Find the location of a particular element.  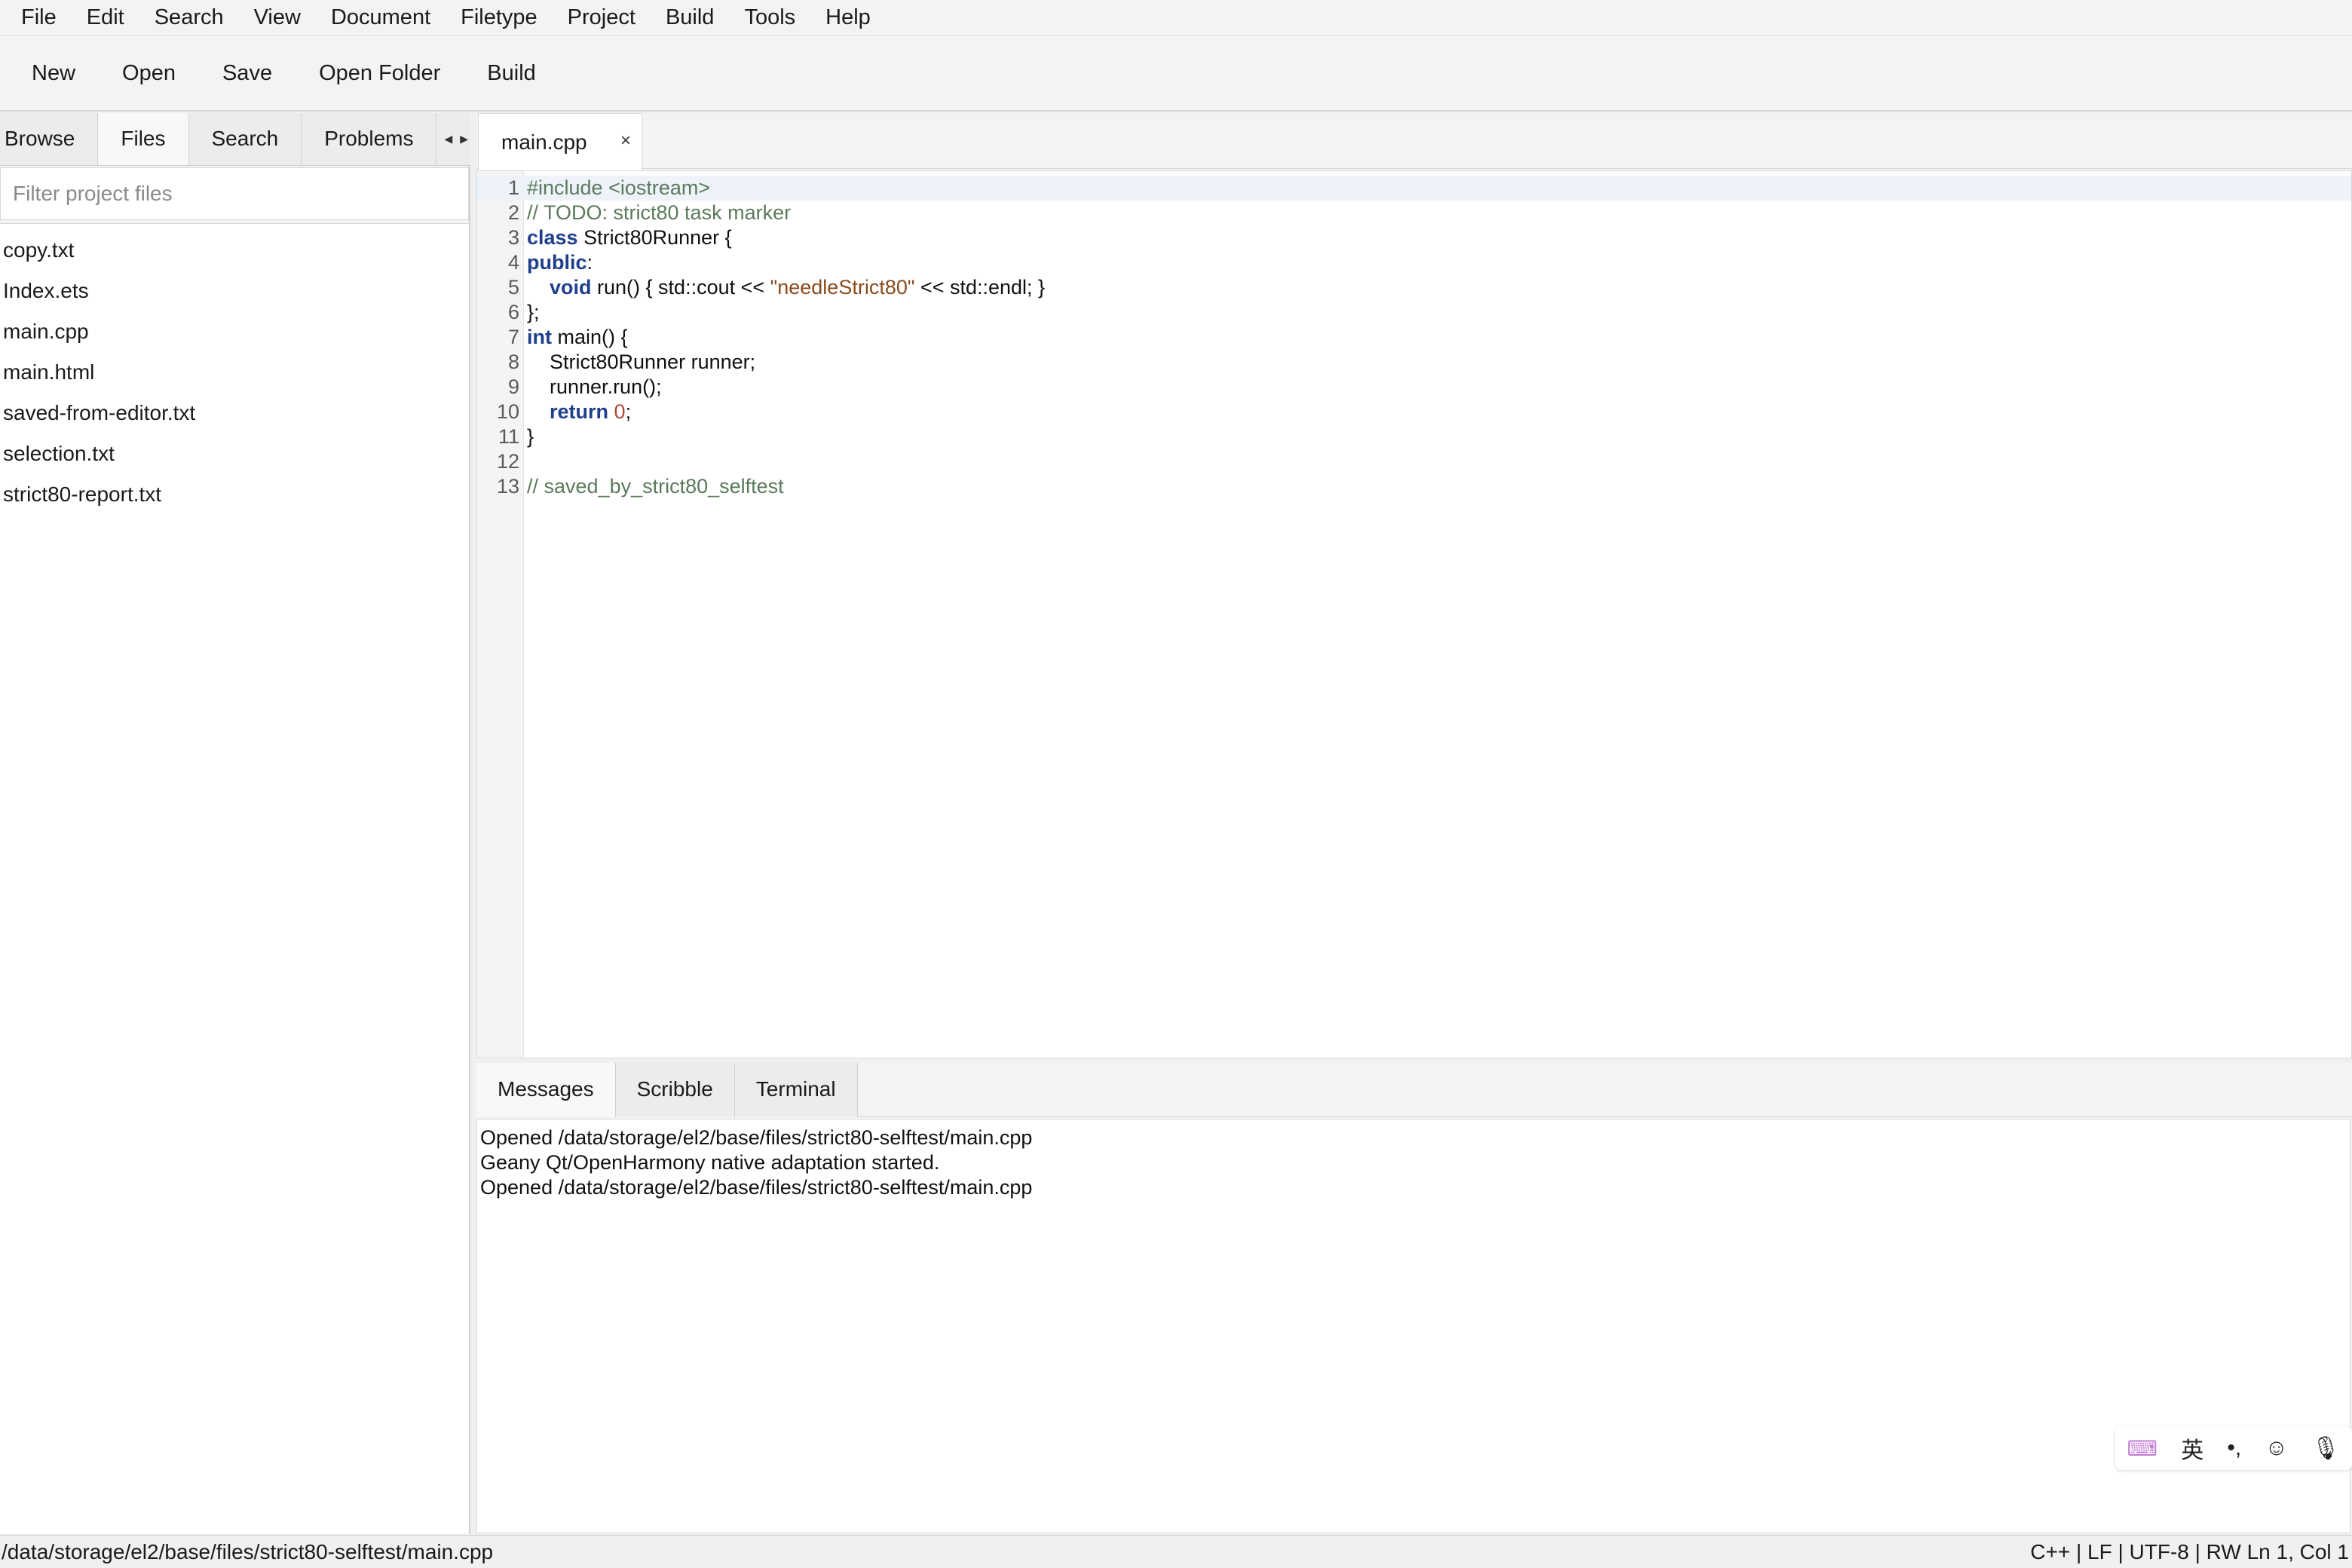

line-number: 2 is located at coordinates (513, 212).